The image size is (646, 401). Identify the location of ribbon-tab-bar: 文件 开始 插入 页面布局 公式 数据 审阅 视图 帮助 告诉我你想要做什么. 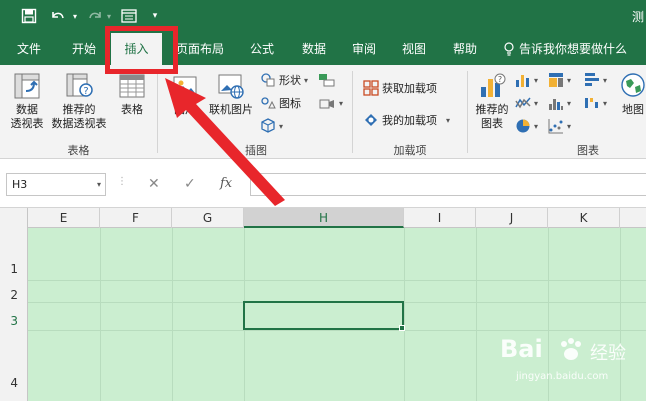
(323, 49).